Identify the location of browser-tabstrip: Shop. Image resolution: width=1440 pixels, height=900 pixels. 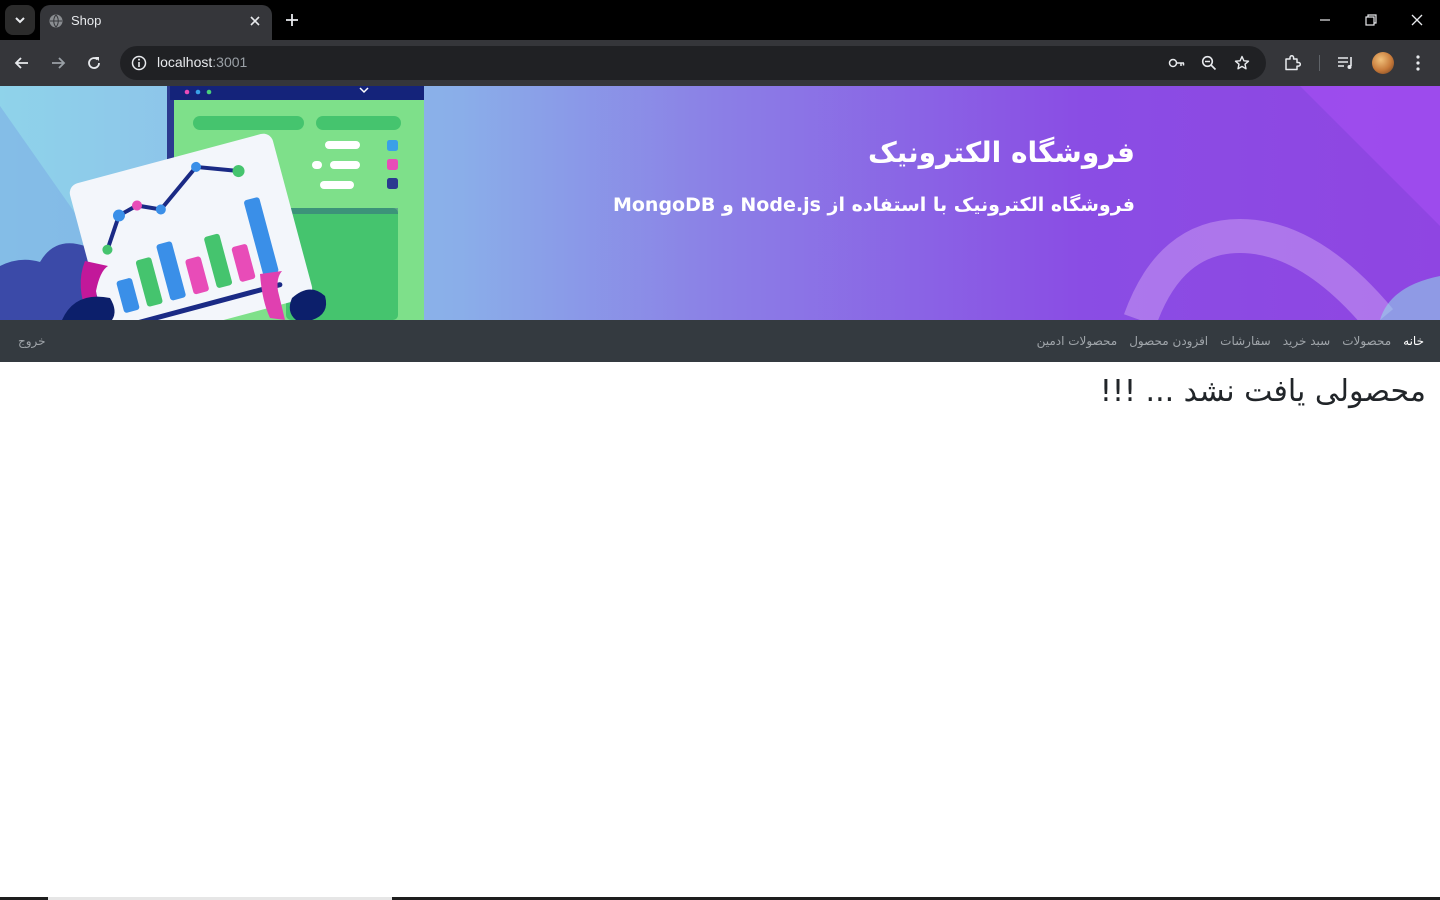
(720, 20).